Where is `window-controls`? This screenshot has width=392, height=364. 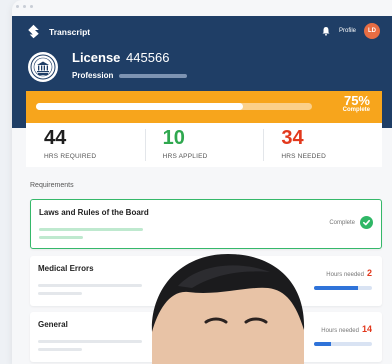 window-controls is located at coordinates (24, 6).